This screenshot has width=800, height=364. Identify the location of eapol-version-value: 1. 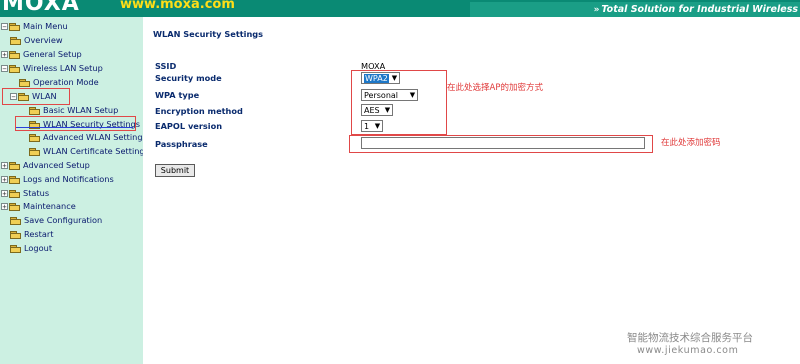
(367, 126).